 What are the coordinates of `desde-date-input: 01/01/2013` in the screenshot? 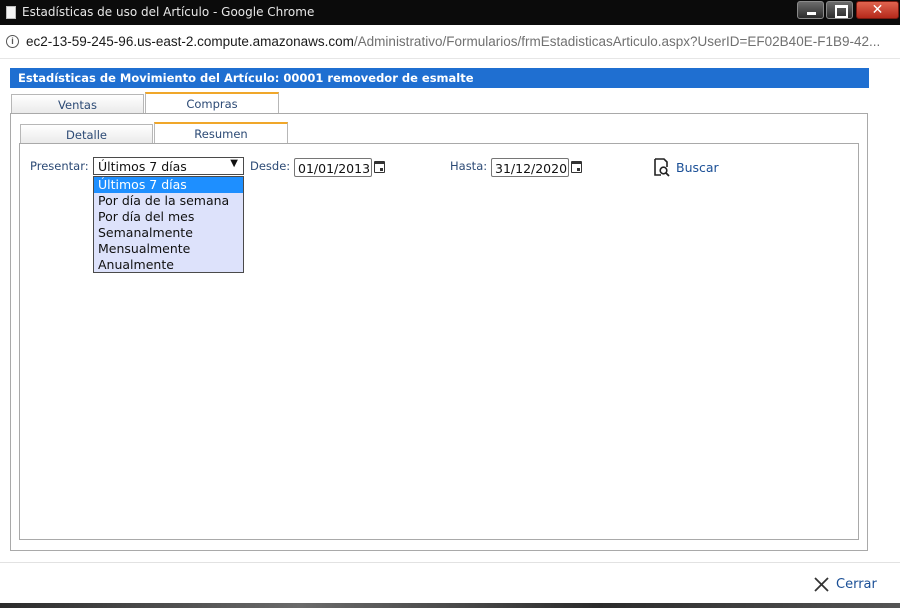 It's located at (333, 167).